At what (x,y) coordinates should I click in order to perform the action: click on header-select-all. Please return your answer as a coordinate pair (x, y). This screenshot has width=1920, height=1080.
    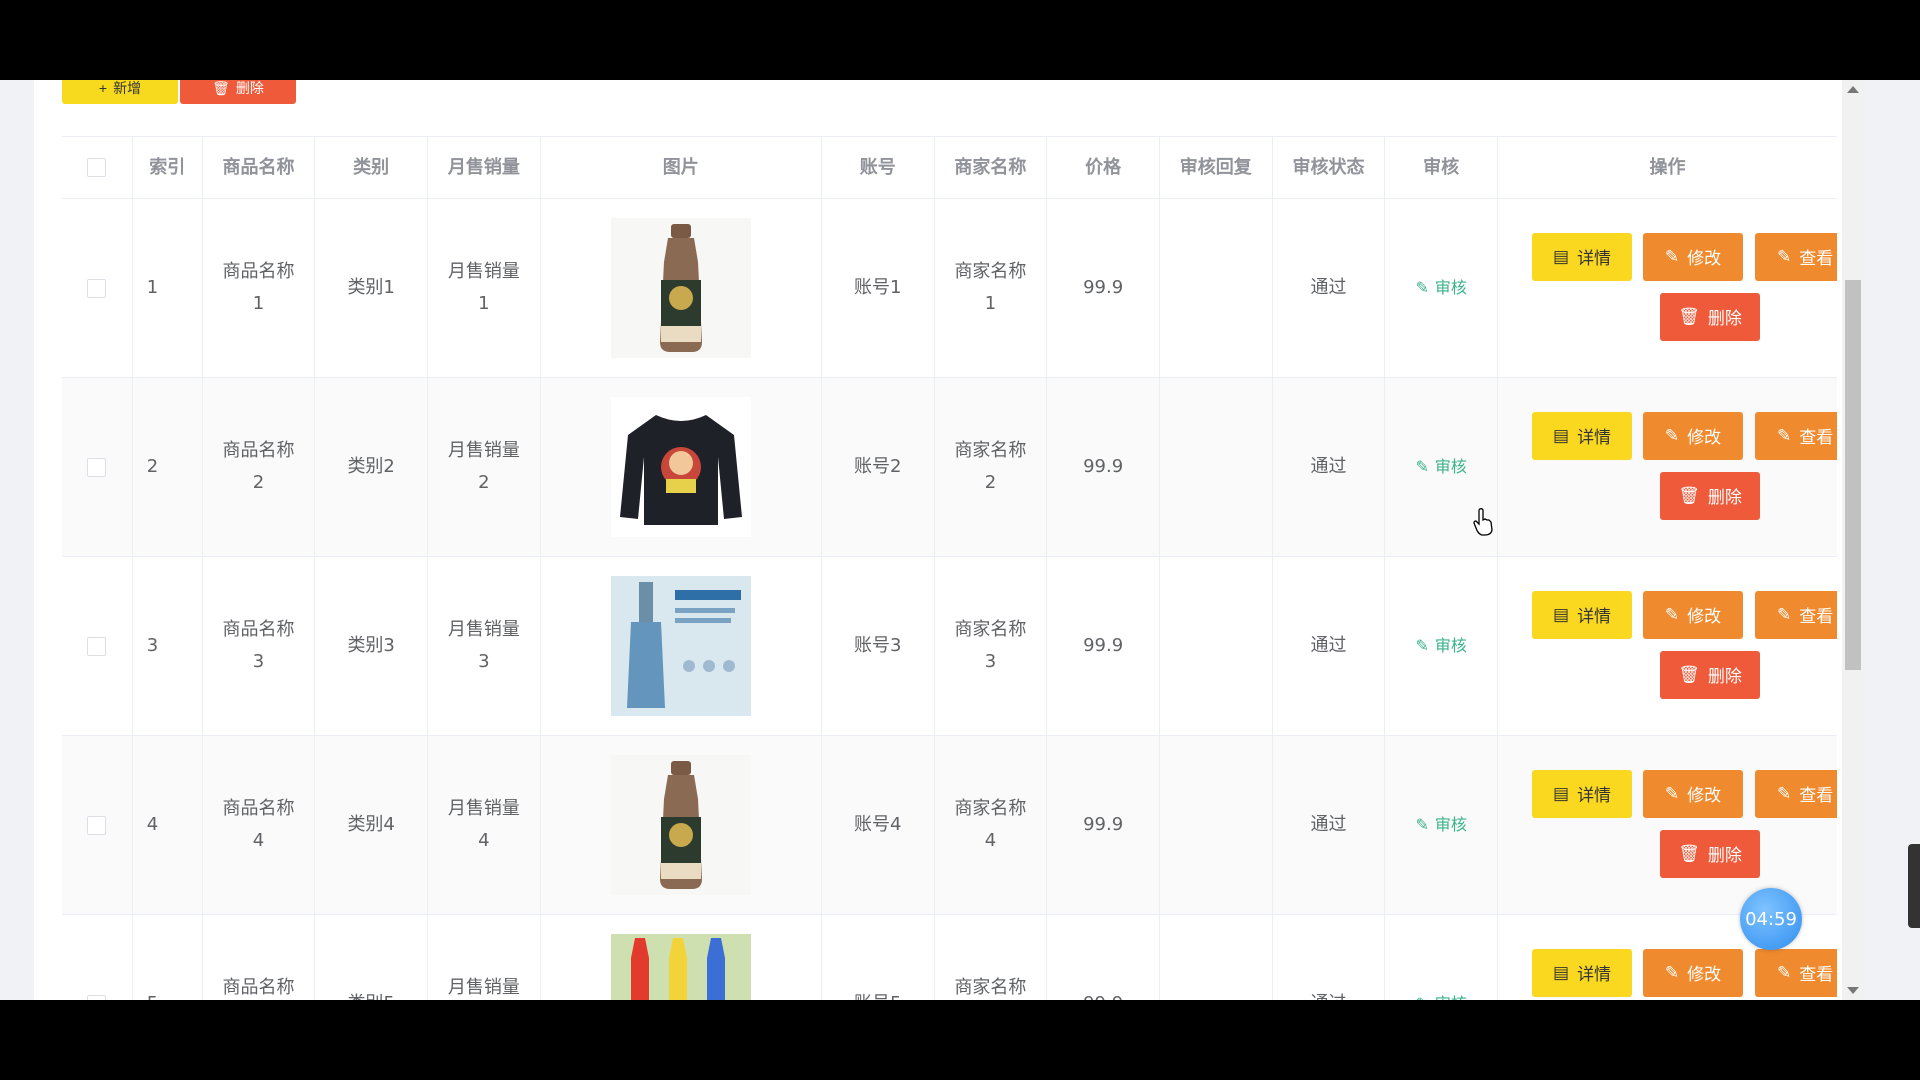
    Looking at the image, I should click on (97, 167).